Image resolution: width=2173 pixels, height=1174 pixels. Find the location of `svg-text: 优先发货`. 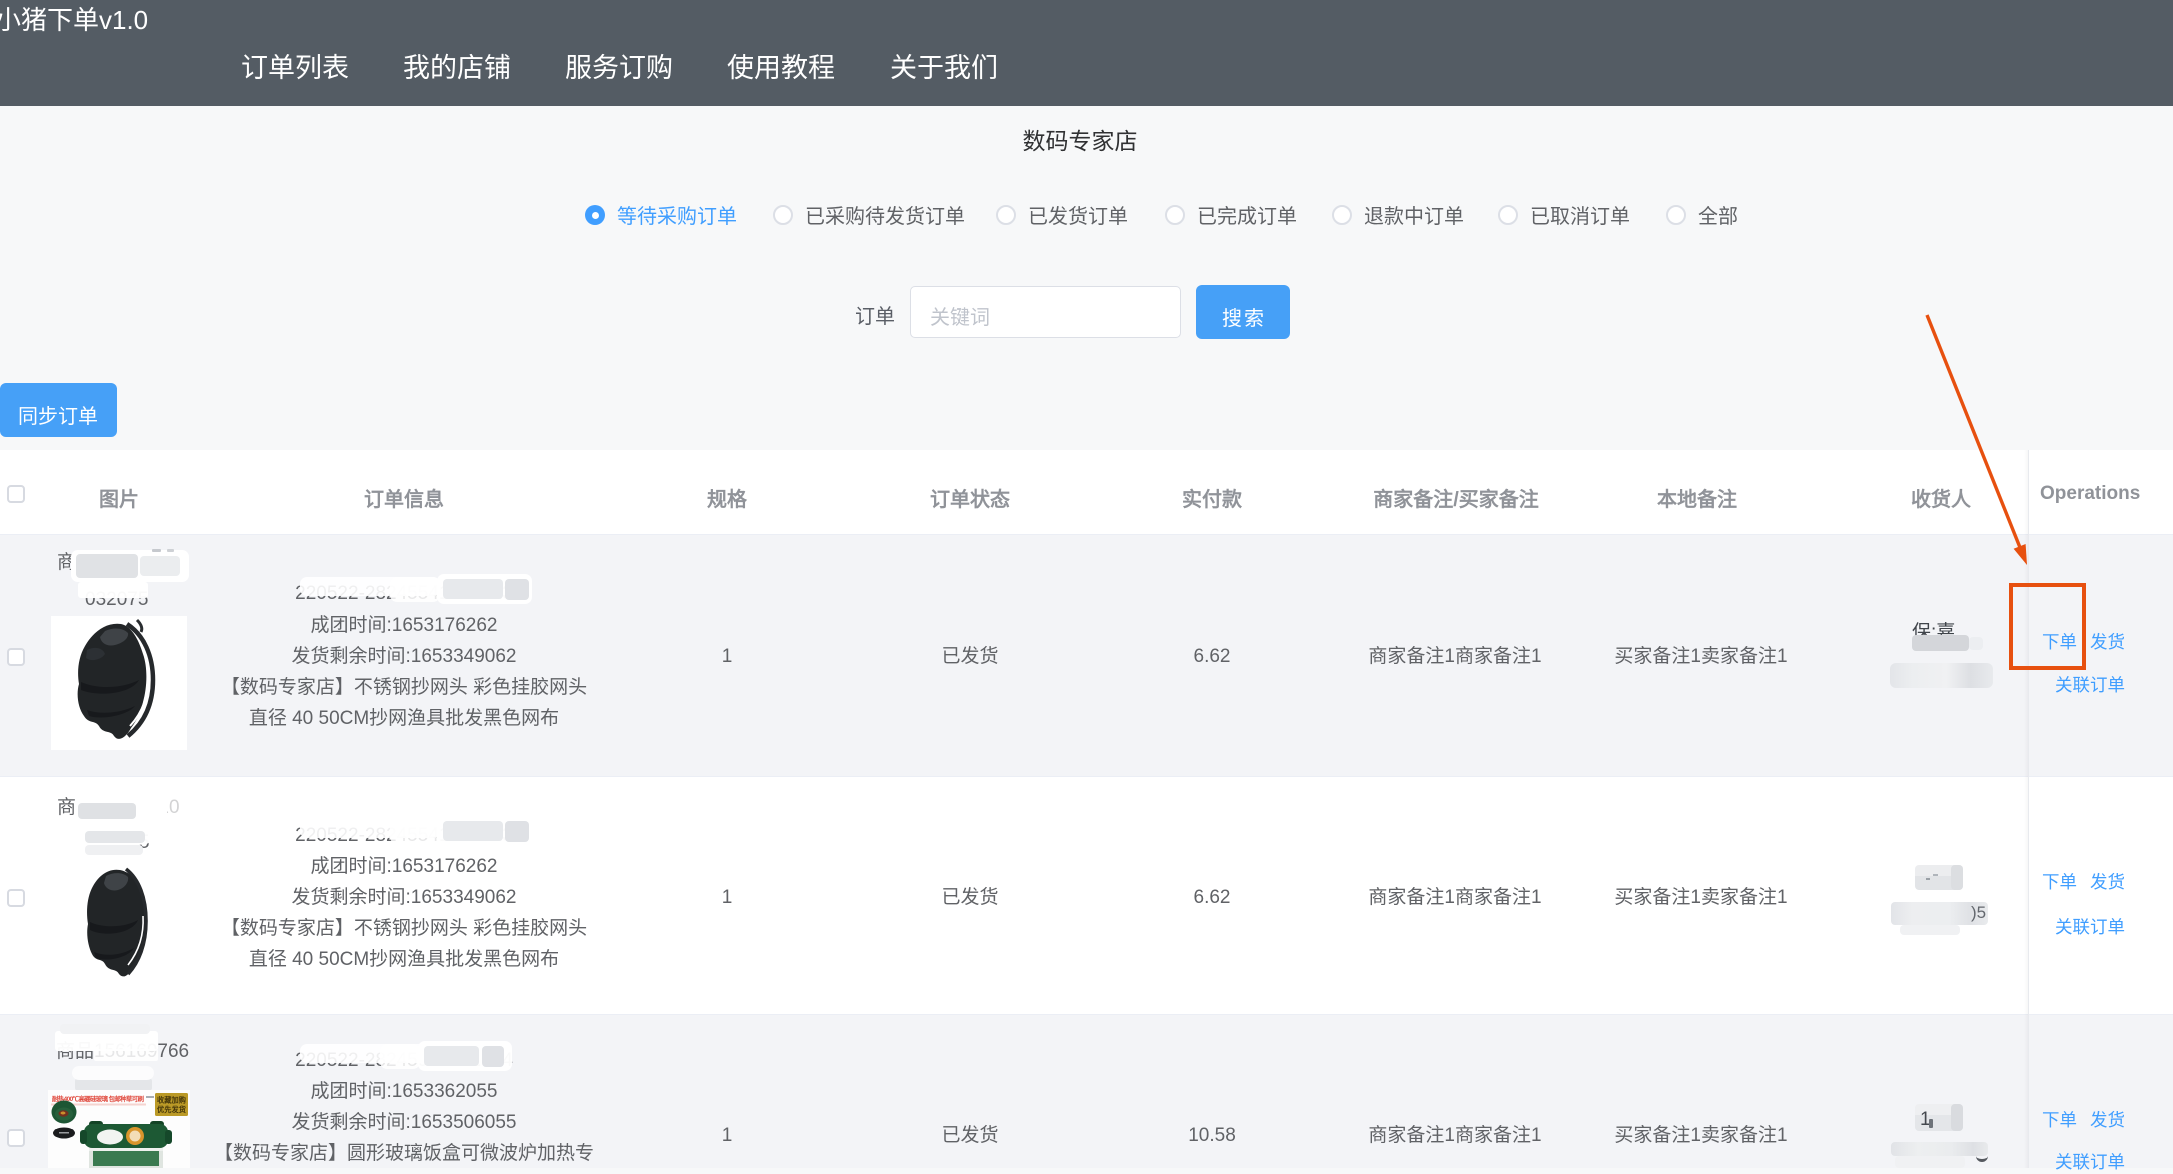

svg-text: 优先发货 is located at coordinates (171, 1109).